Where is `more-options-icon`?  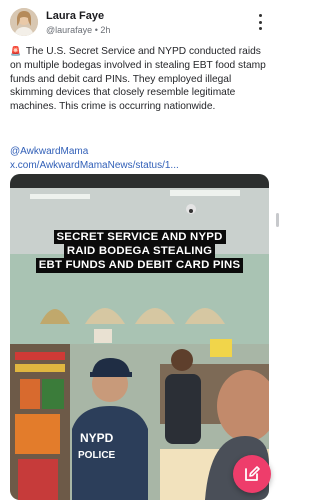
more-options-icon is located at coordinates (260, 22).